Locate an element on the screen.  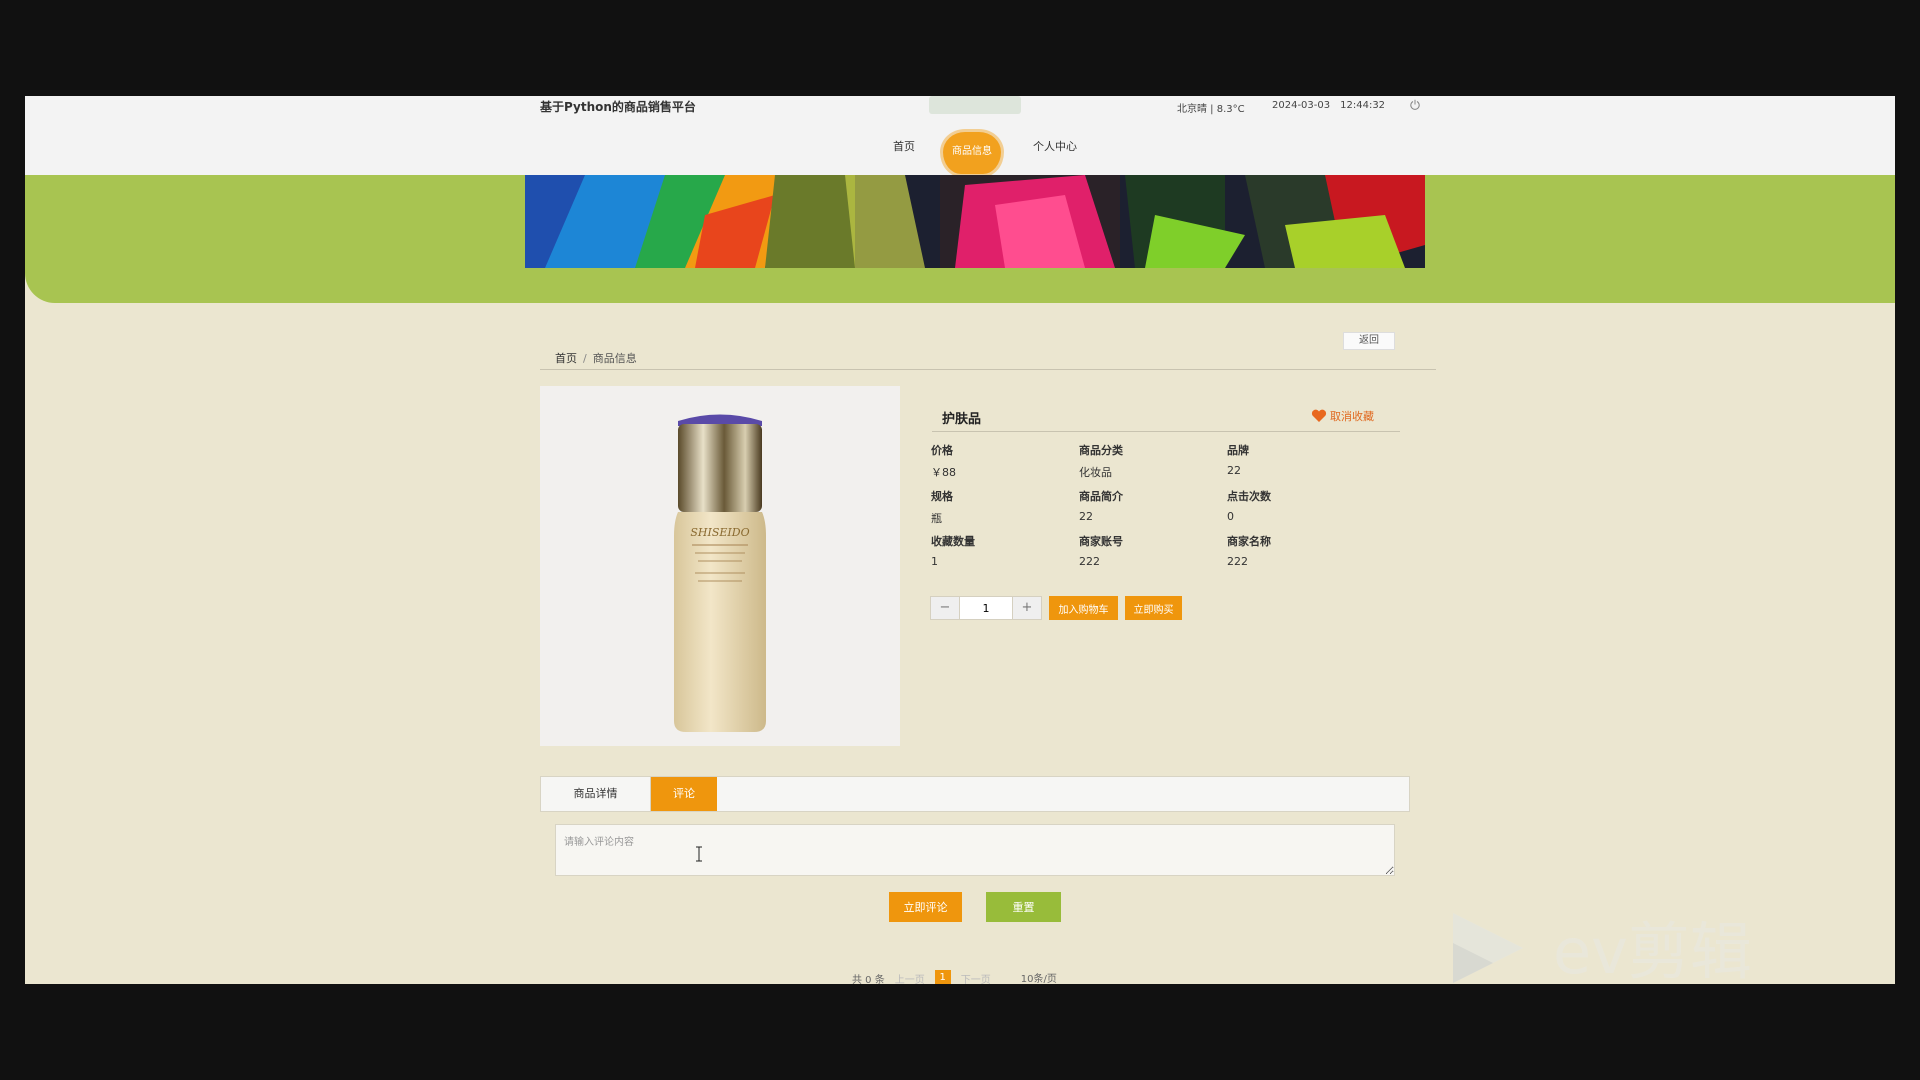
date-text: 2024-03-03 is located at coordinates (1301, 105).